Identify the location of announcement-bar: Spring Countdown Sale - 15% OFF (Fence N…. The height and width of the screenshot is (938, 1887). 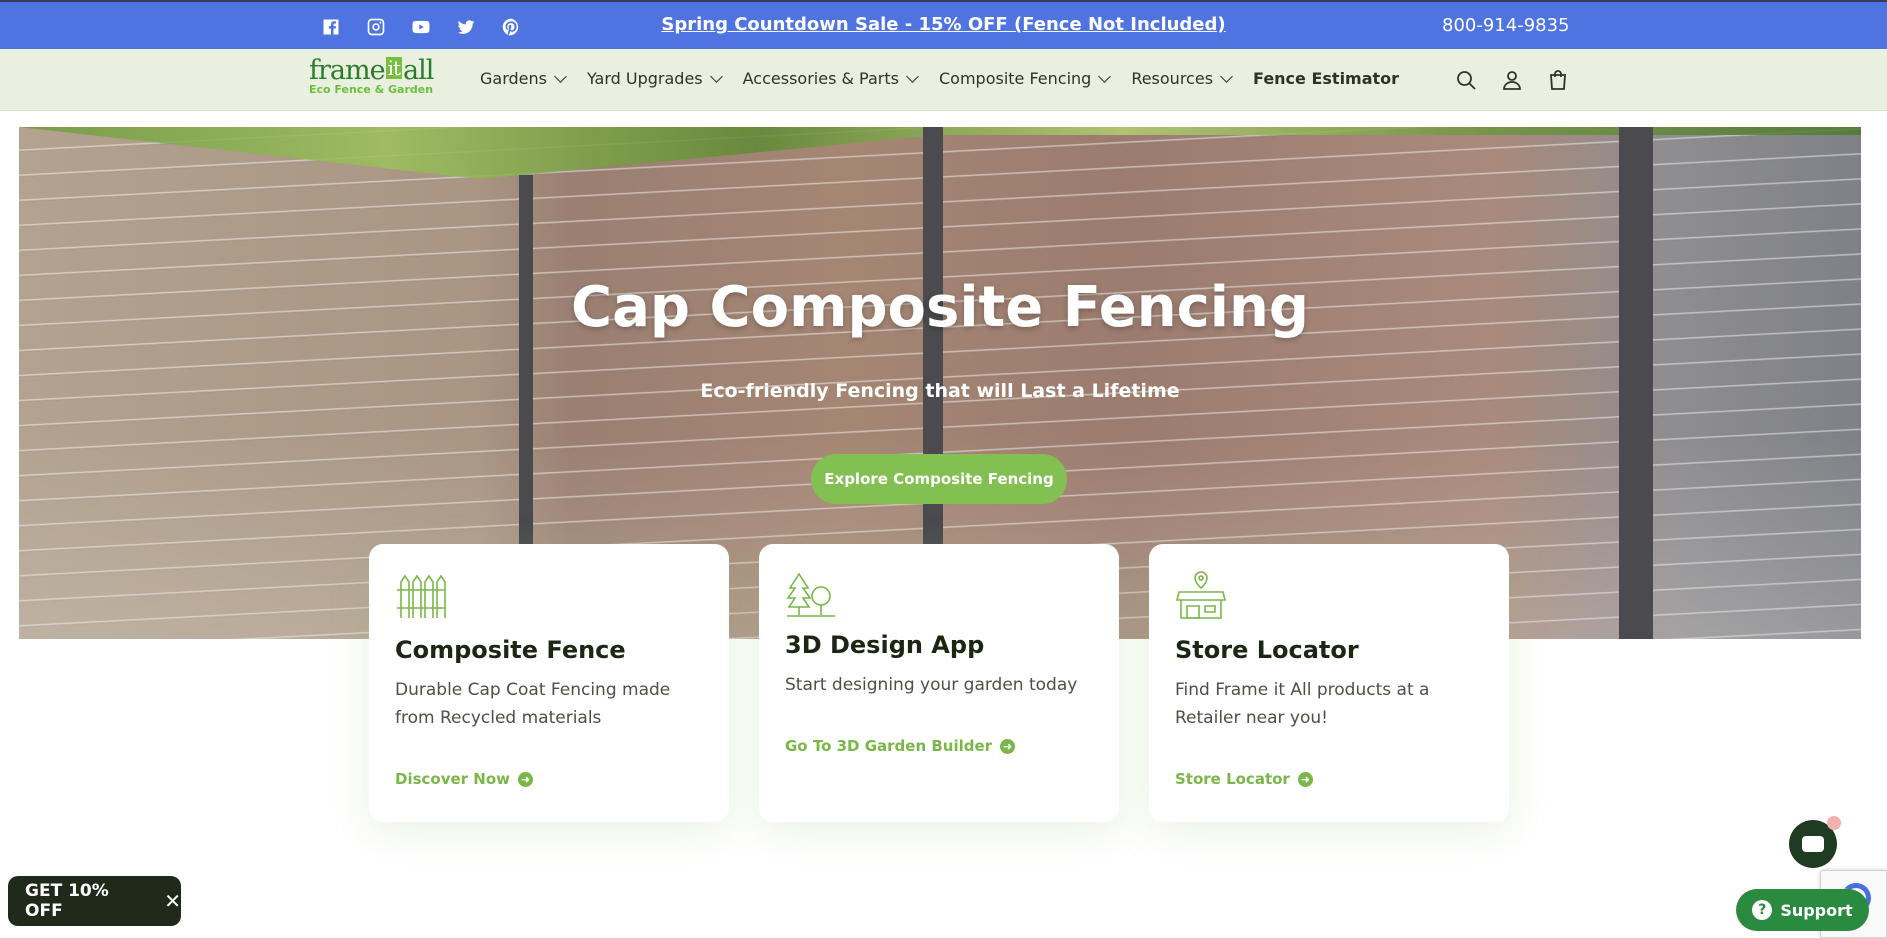
(943, 24).